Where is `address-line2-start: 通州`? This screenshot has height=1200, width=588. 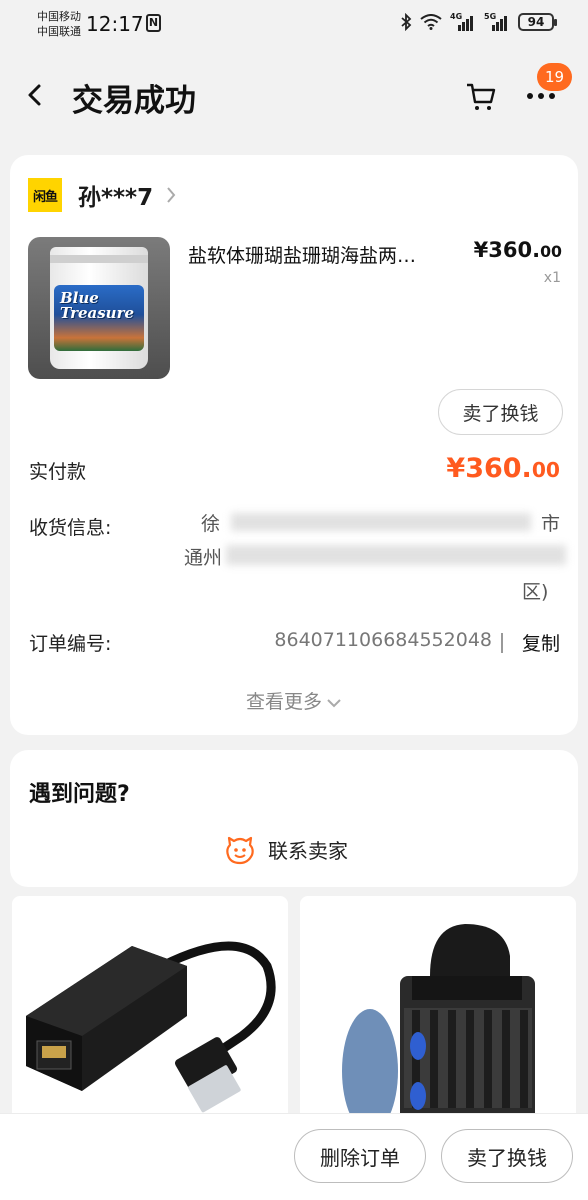
address-line2-start: 通州 is located at coordinates (203, 558).